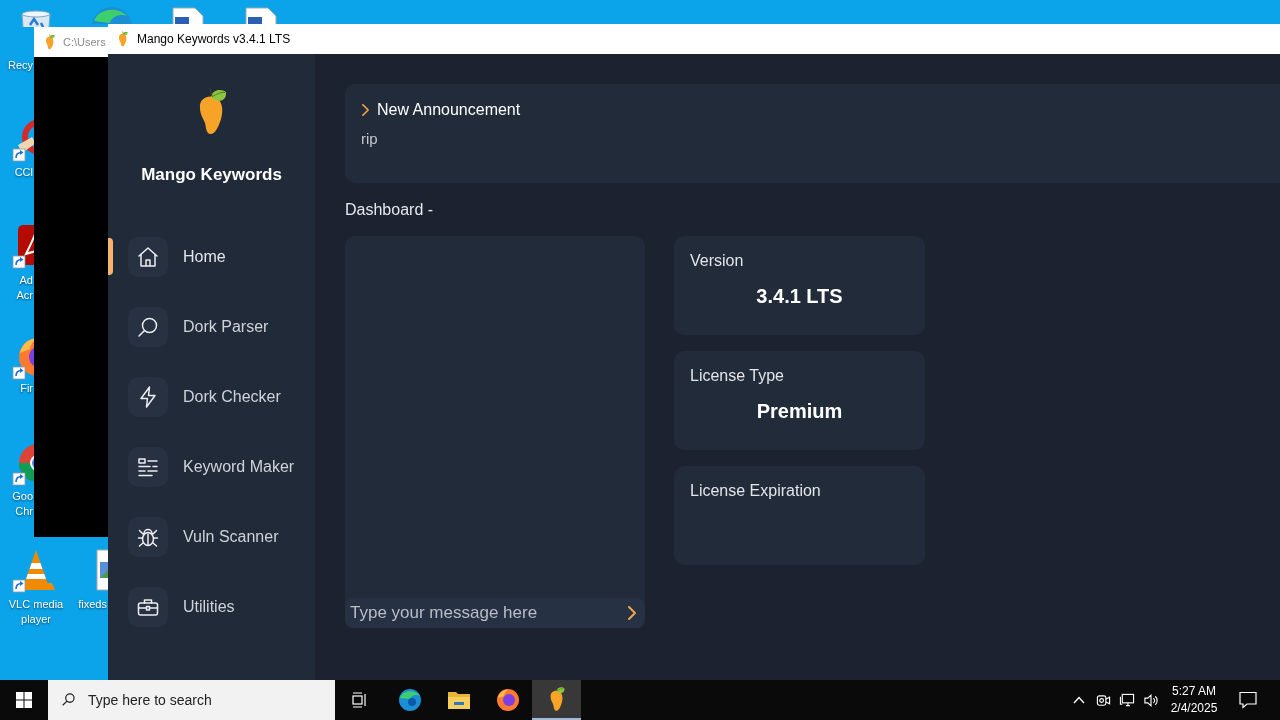 Image resolution: width=1280 pixels, height=720 pixels. I want to click on camera-icon, so click(1103, 700).